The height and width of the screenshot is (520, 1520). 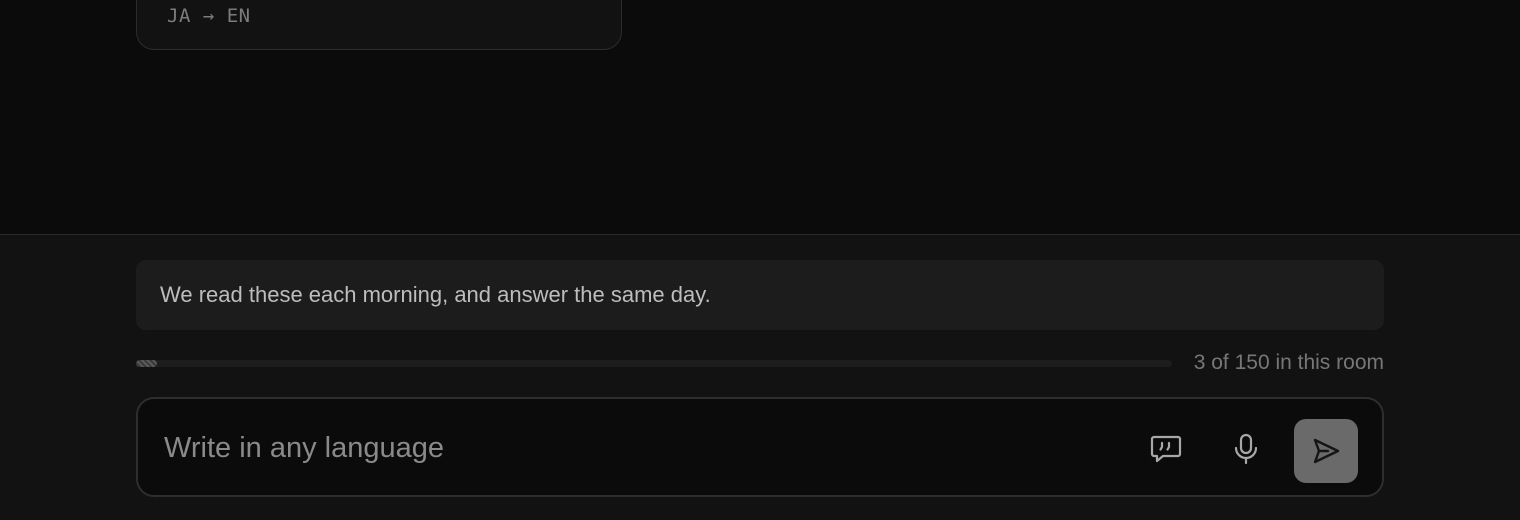 I want to click on quote-bubble-icon, so click(x=1166, y=449).